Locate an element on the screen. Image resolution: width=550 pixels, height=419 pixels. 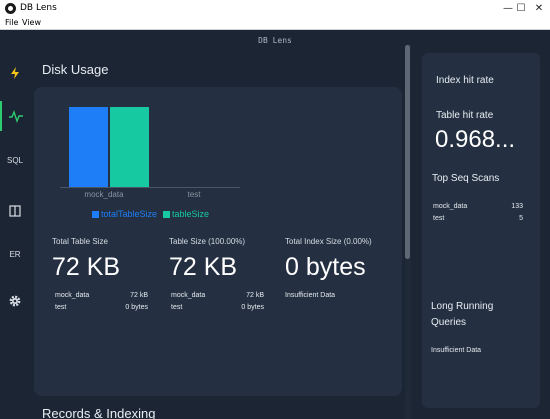
legend-total-table-size: totalTableSize is located at coordinates (124, 214).